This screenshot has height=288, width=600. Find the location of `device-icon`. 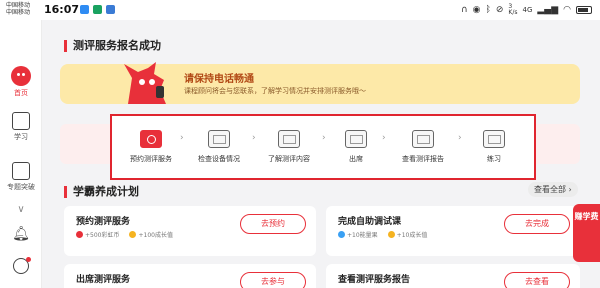

device-icon is located at coordinates (219, 139).